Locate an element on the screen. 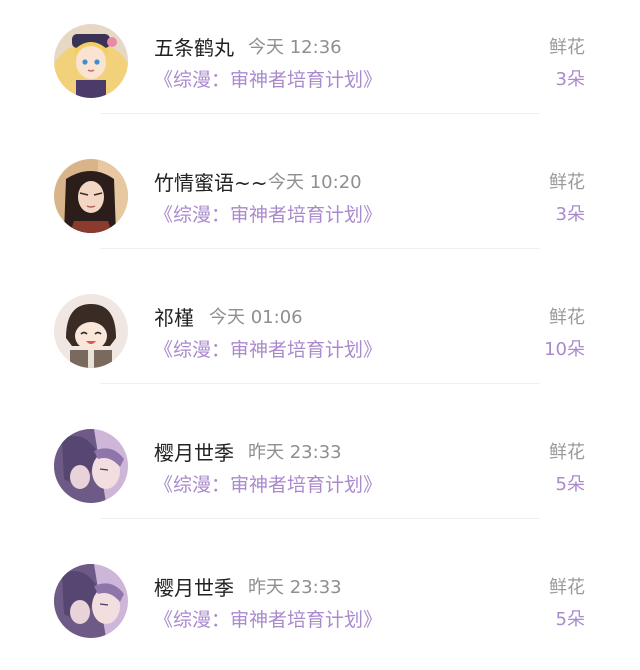  gift-count: 10朵 is located at coordinates (564, 349).